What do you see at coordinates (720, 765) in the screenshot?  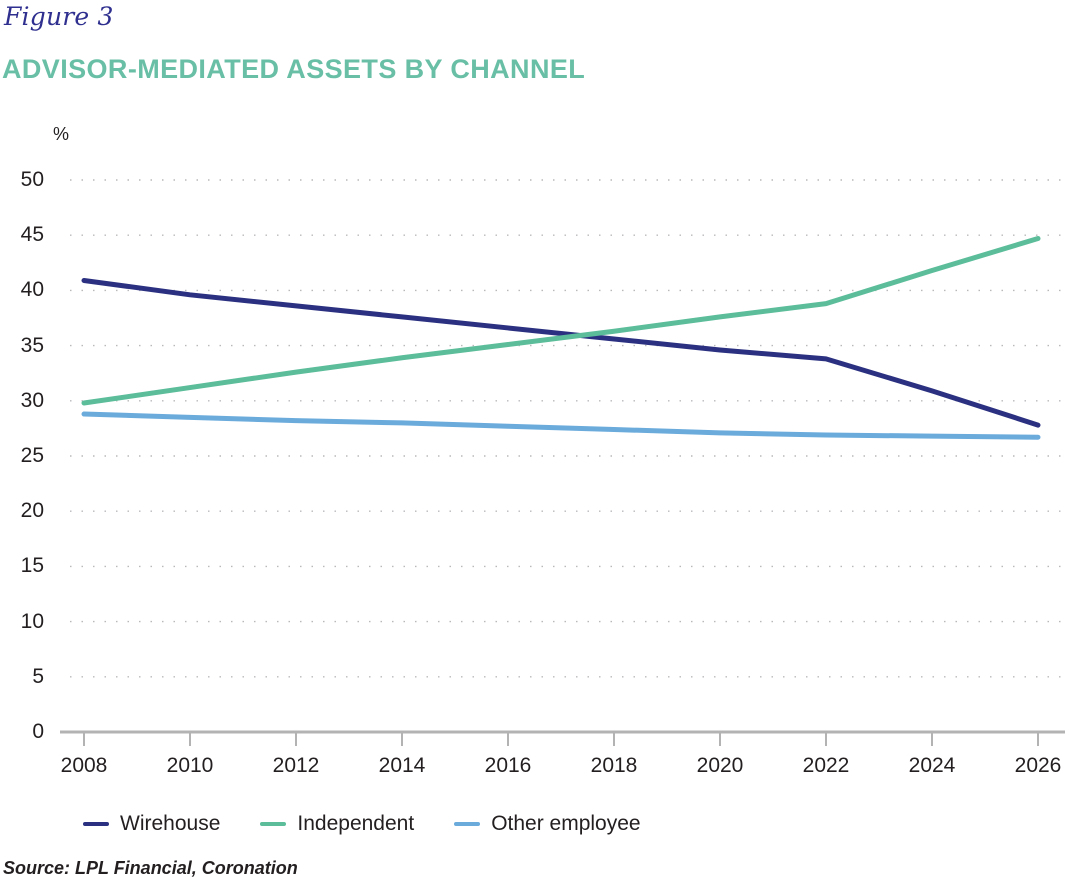 I see `x-axis-tick-label: 2020` at bounding box center [720, 765].